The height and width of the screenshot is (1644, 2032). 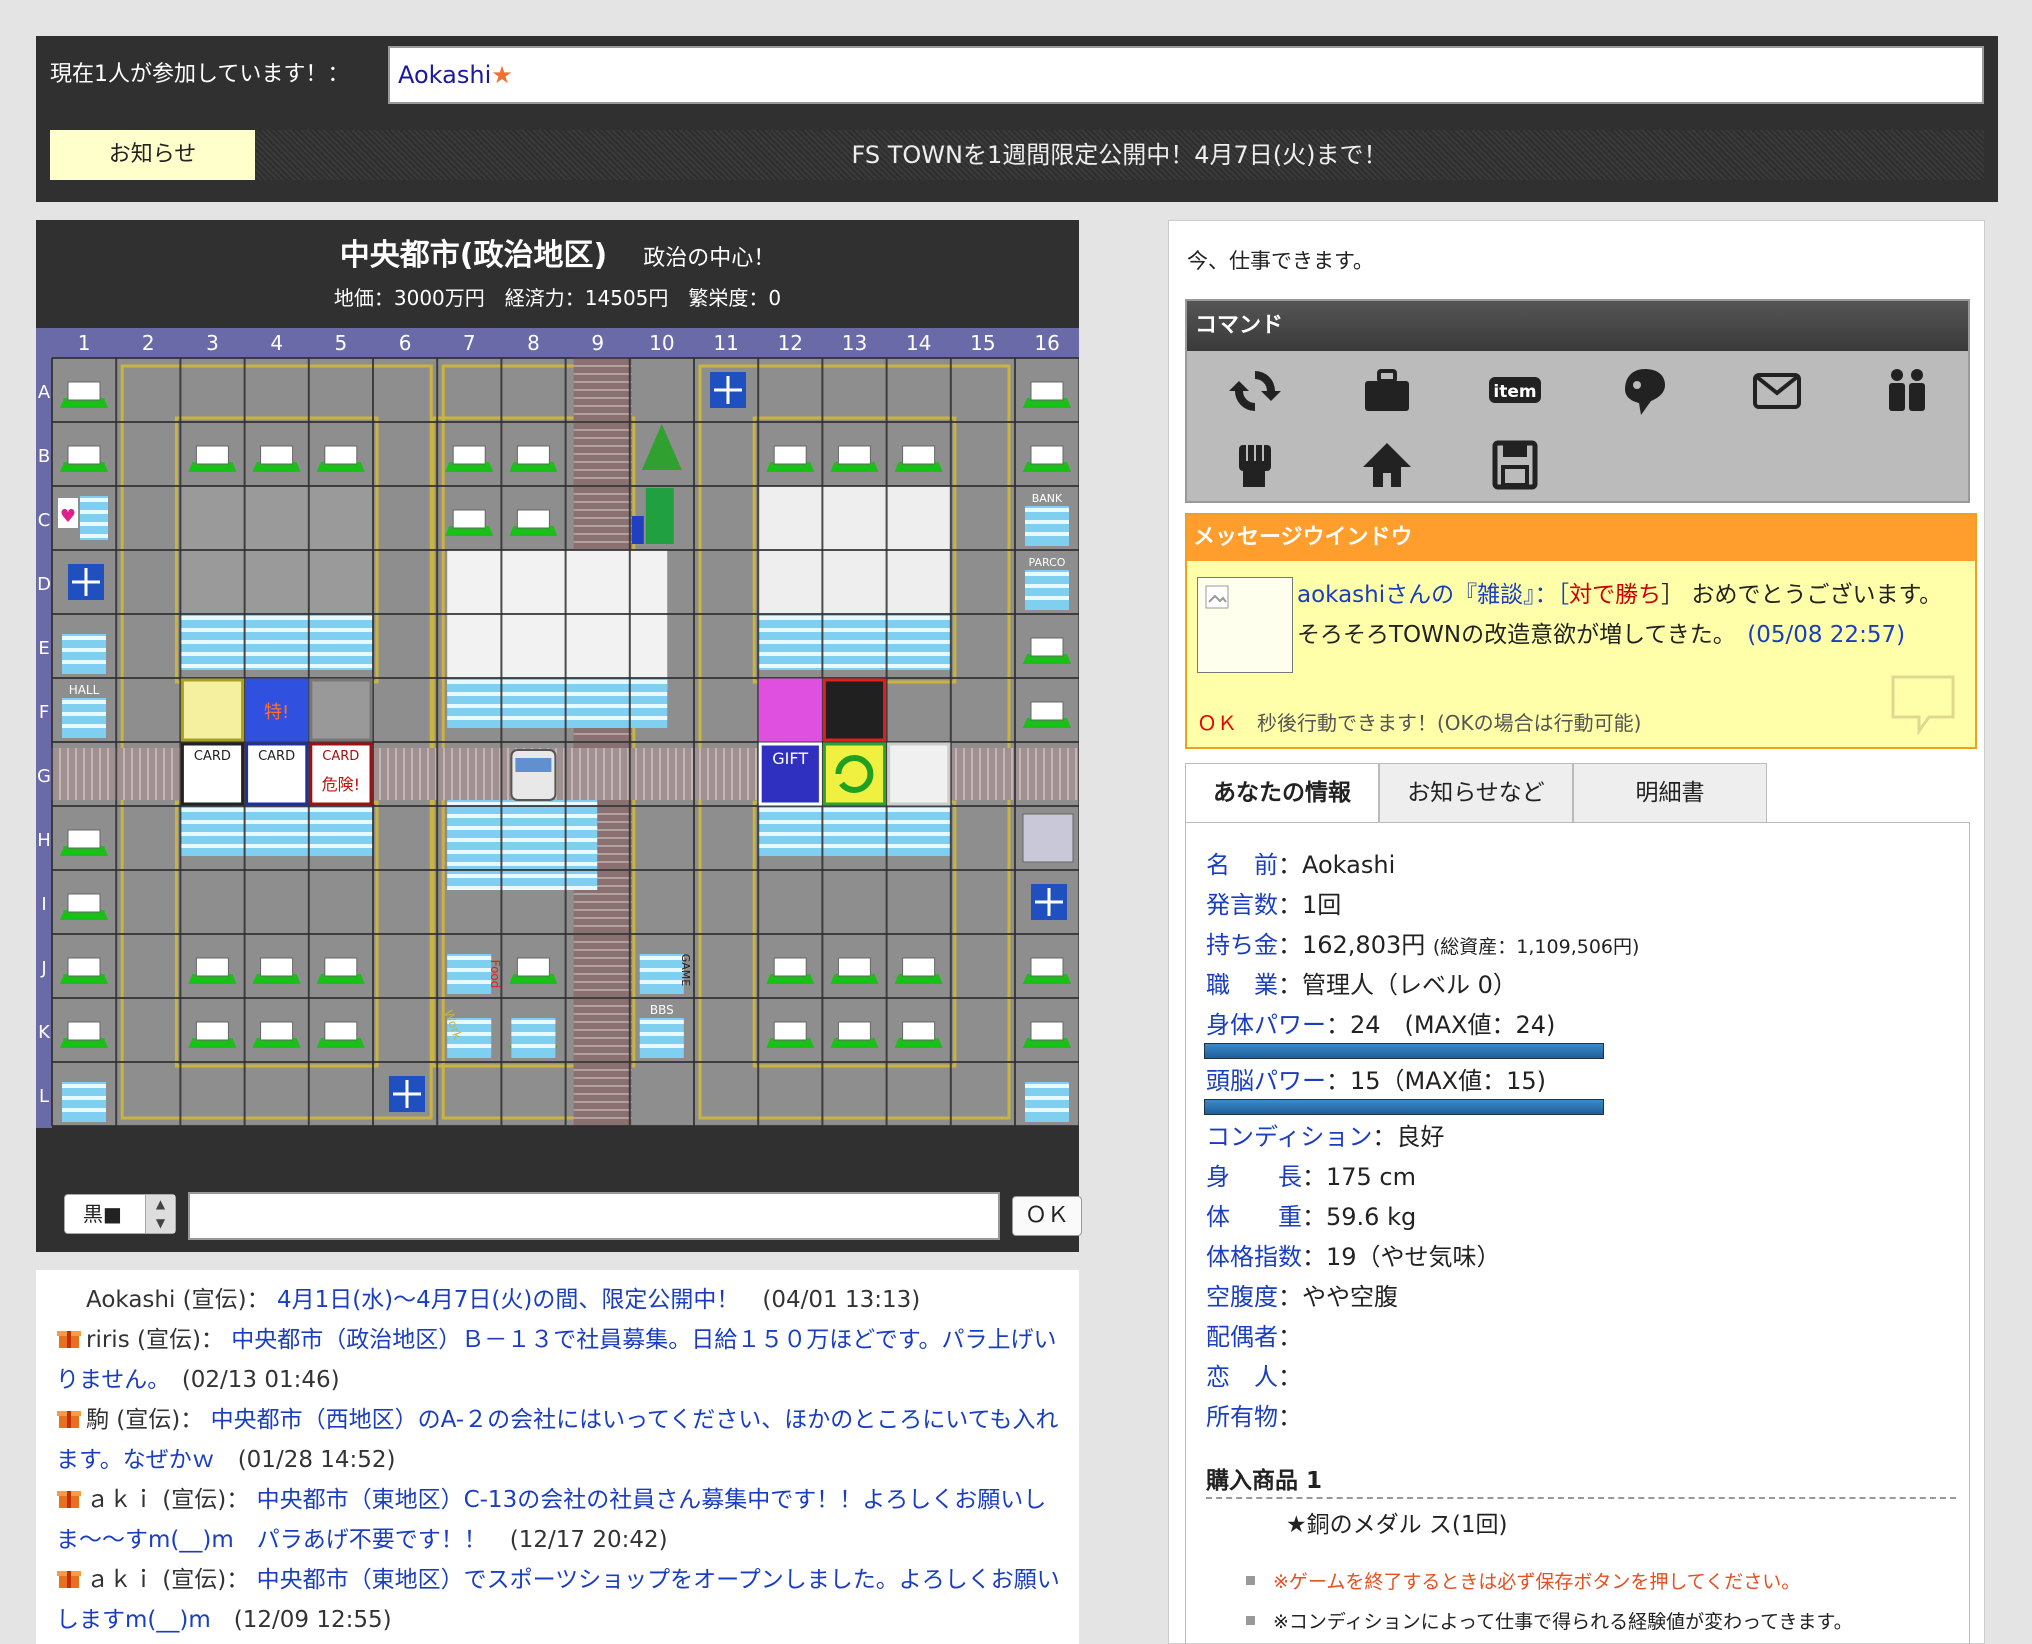 What do you see at coordinates (709, 258) in the screenshot?
I see `area-subtitle: 政治の中心！` at bounding box center [709, 258].